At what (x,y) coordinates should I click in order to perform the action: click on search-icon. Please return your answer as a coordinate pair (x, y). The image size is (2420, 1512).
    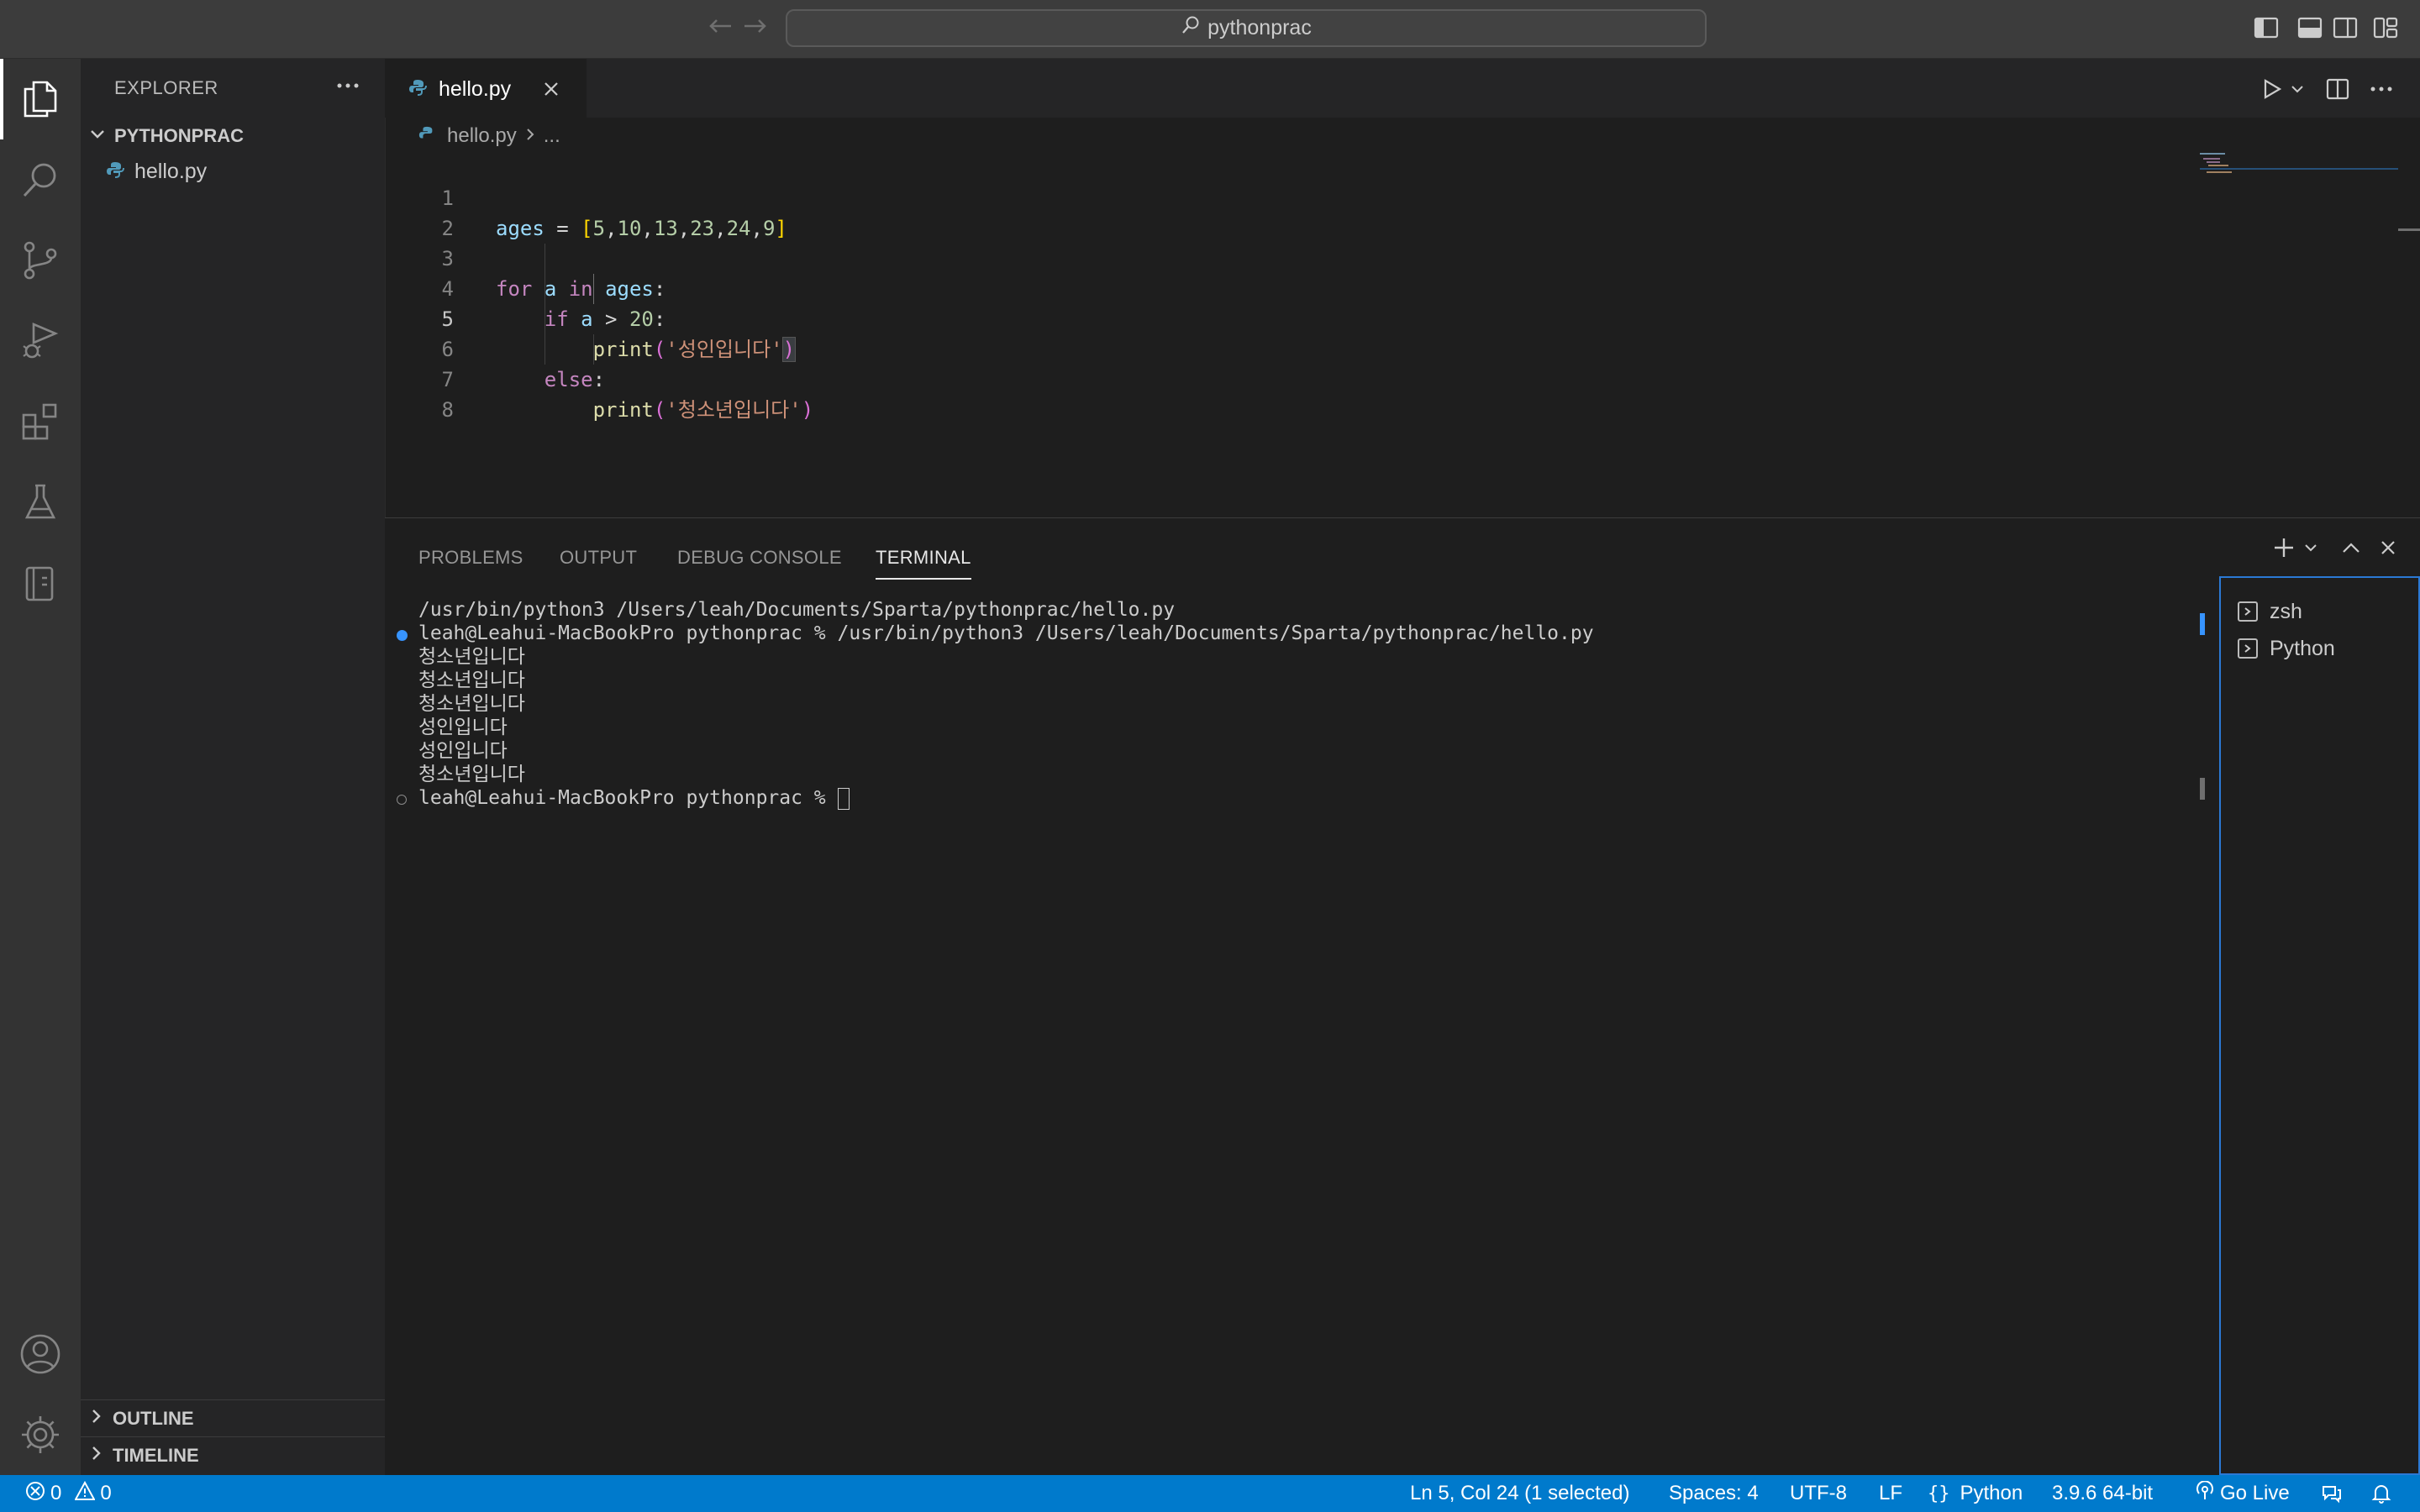
    Looking at the image, I should click on (1191, 28).